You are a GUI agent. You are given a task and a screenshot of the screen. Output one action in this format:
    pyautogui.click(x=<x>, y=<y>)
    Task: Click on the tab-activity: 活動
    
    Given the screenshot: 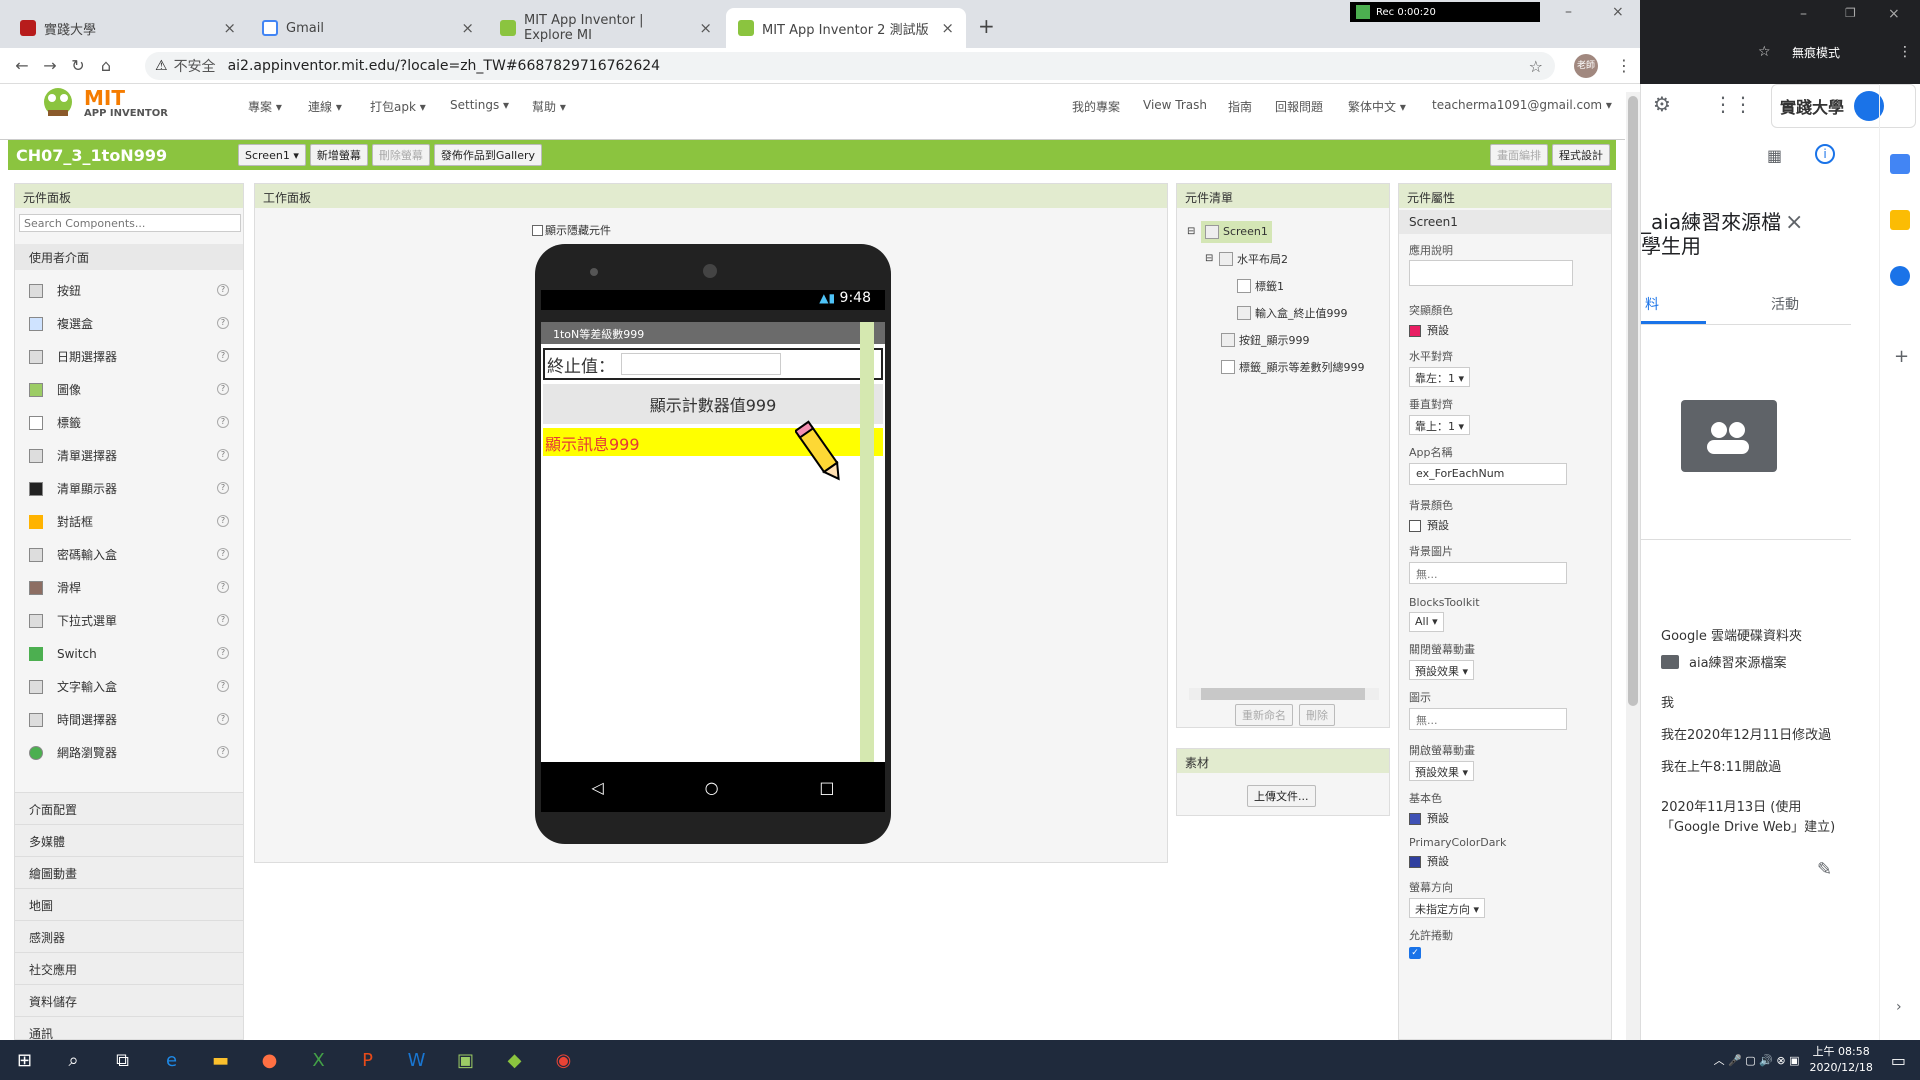 What is the action you would take?
    pyautogui.click(x=1785, y=304)
    